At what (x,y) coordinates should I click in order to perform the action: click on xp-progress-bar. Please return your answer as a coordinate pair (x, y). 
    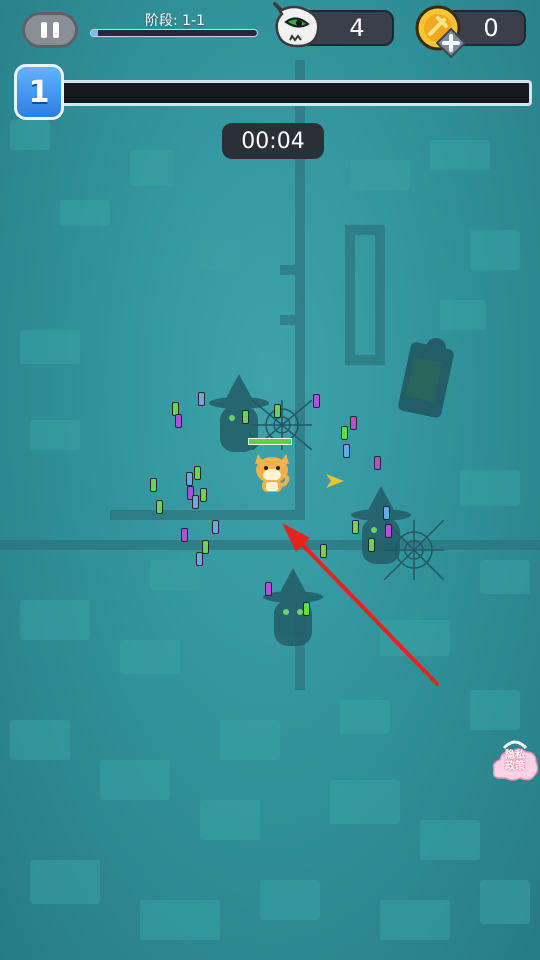
    Looking at the image, I should click on (294, 93).